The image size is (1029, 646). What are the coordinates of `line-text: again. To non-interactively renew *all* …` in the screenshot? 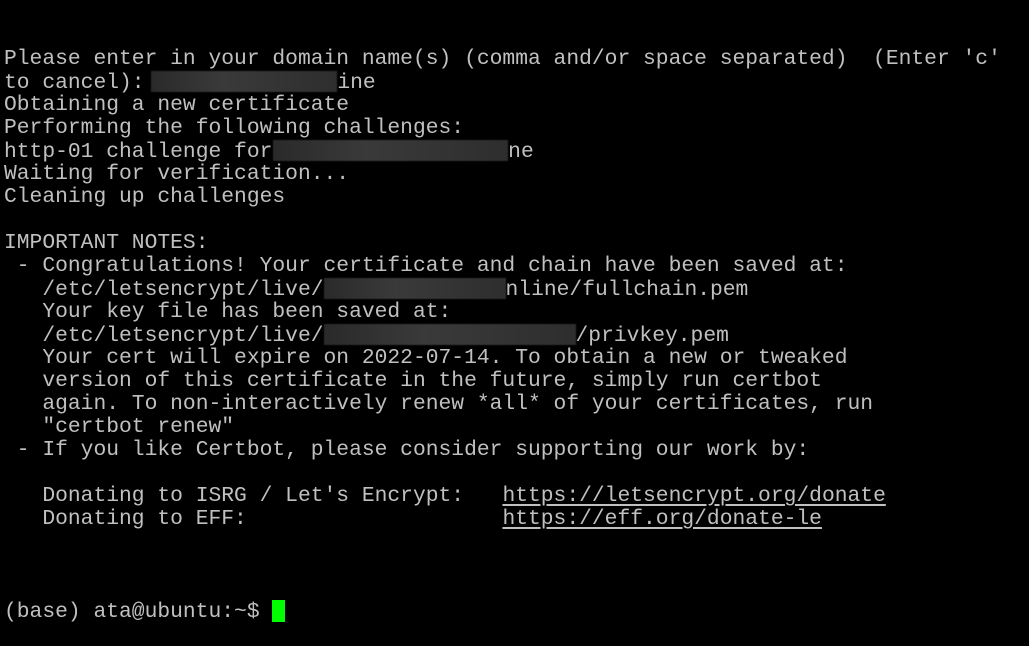 It's located at (439, 404).